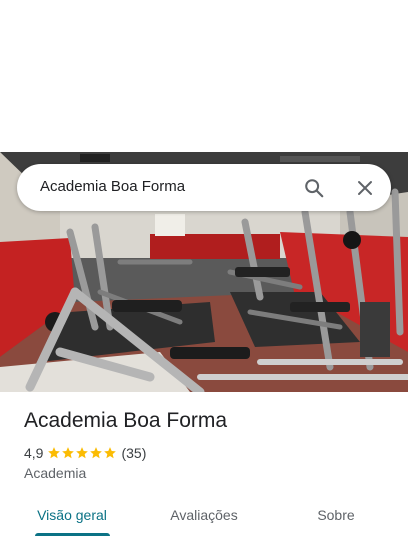 This screenshot has height=544, width=408. I want to click on rating-stars, so click(82, 453).